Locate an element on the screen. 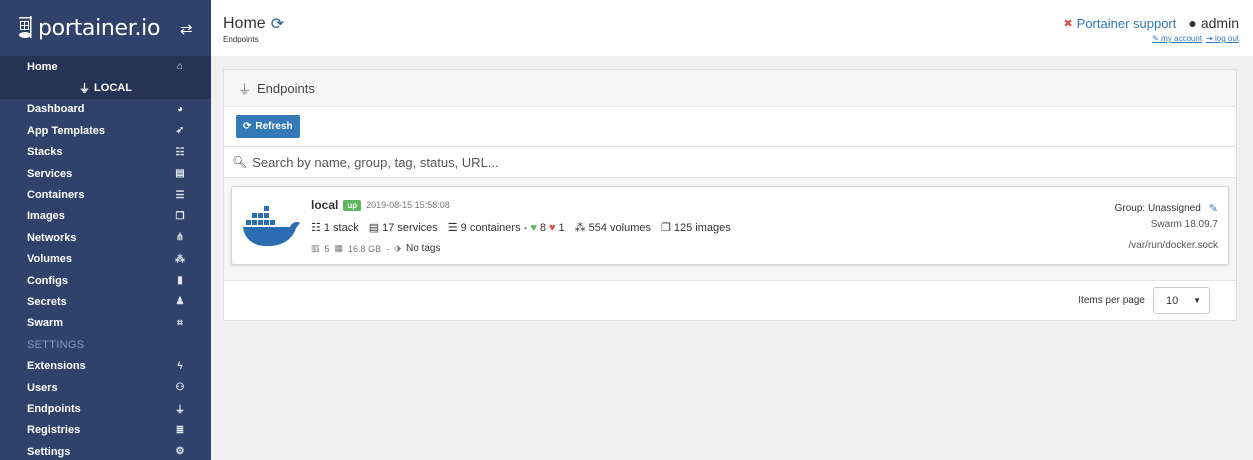 The image size is (1253, 460). sidebar-item-label: Registries is located at coordinates (54, 430).